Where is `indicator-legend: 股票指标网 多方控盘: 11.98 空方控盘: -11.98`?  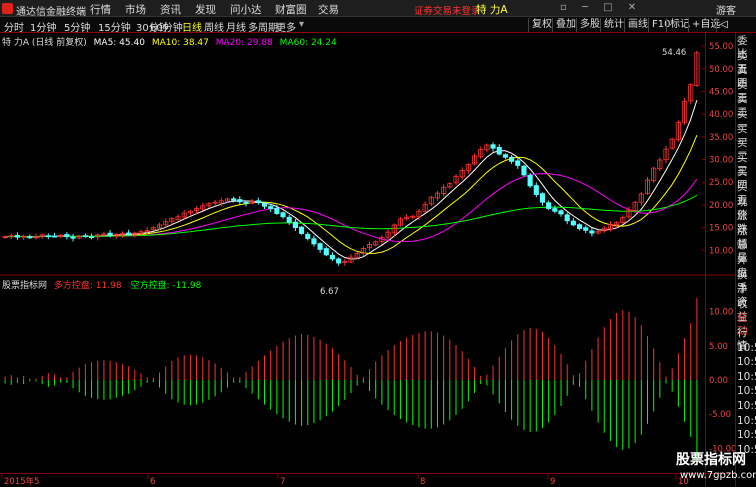
indicator-legend: 股票指标网 多方控盘: 11.98 空方控盘: -11.98 is located at coordinates (101, 284).